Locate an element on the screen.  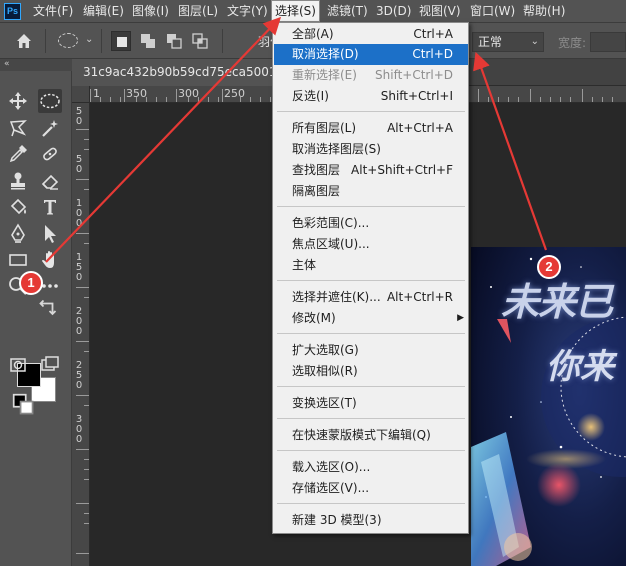
path-selection-tool-icon is located at coordinates (50, 234).